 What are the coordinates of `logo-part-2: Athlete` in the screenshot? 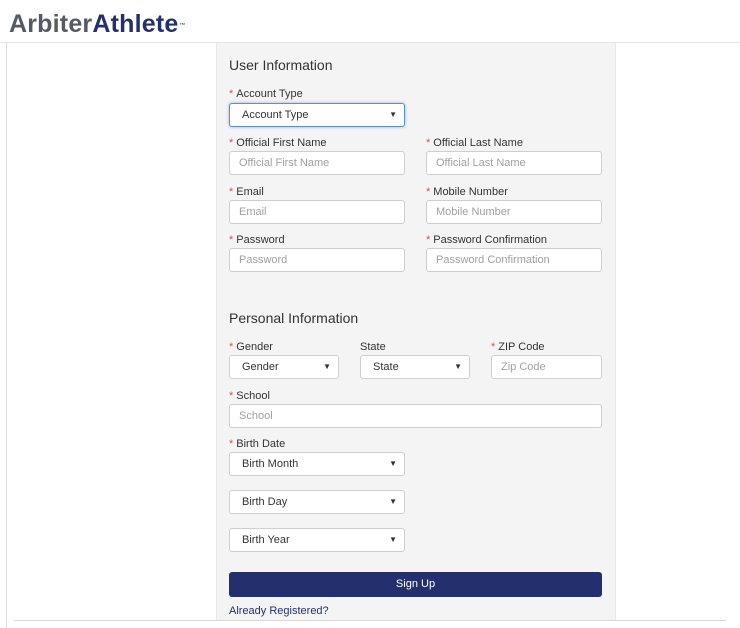 It's located at (135, 24).